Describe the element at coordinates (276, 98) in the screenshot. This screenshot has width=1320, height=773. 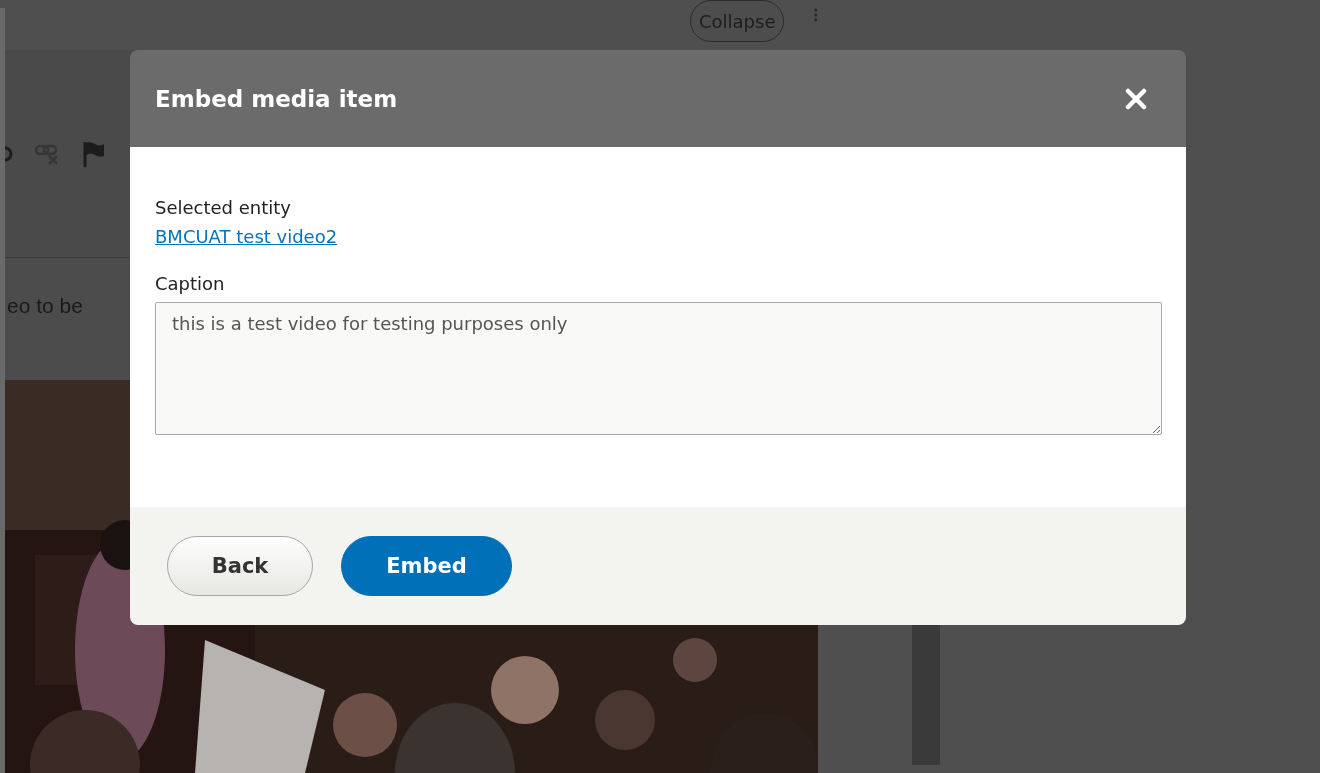
I see `dialog-title: Embed media item` at that location.